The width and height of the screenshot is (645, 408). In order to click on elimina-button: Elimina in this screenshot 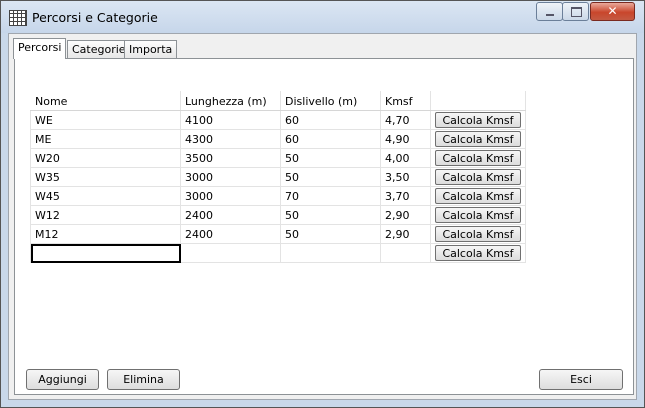, I will do `click(143, 379)`.